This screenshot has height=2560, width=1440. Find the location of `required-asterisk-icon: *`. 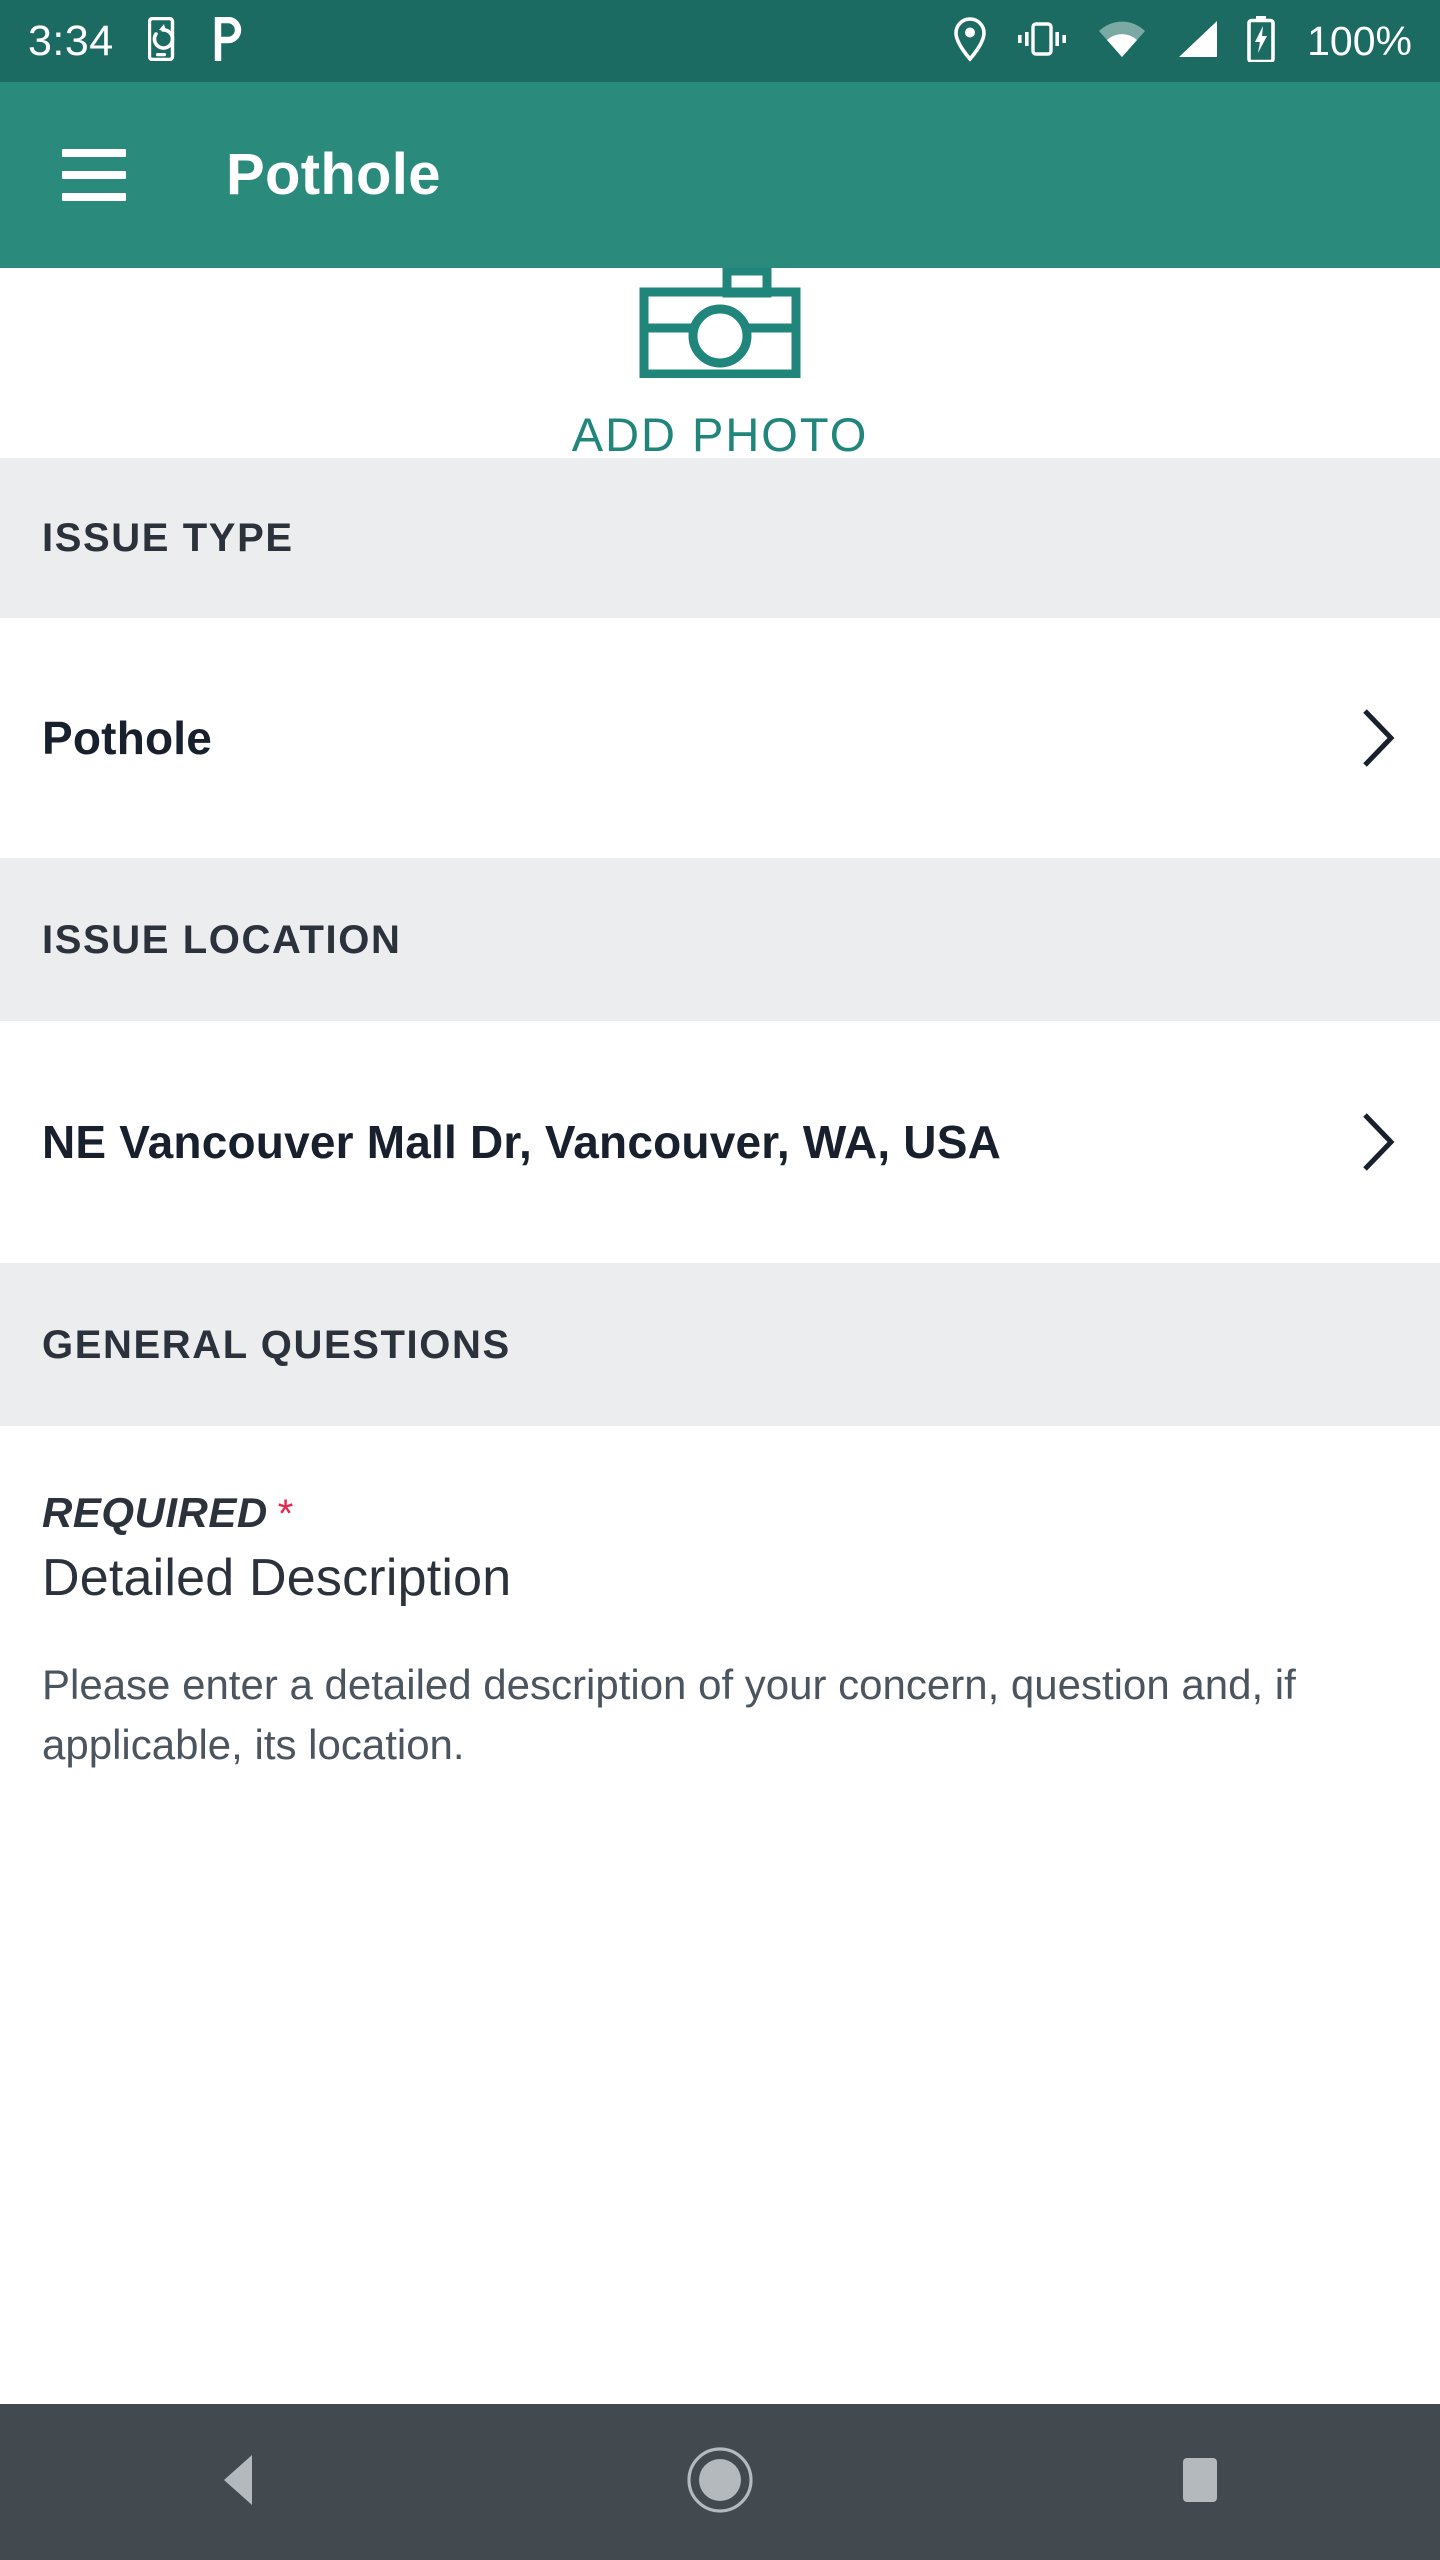

required-asterisk-icon: * is located at coordinates (285, 1514).